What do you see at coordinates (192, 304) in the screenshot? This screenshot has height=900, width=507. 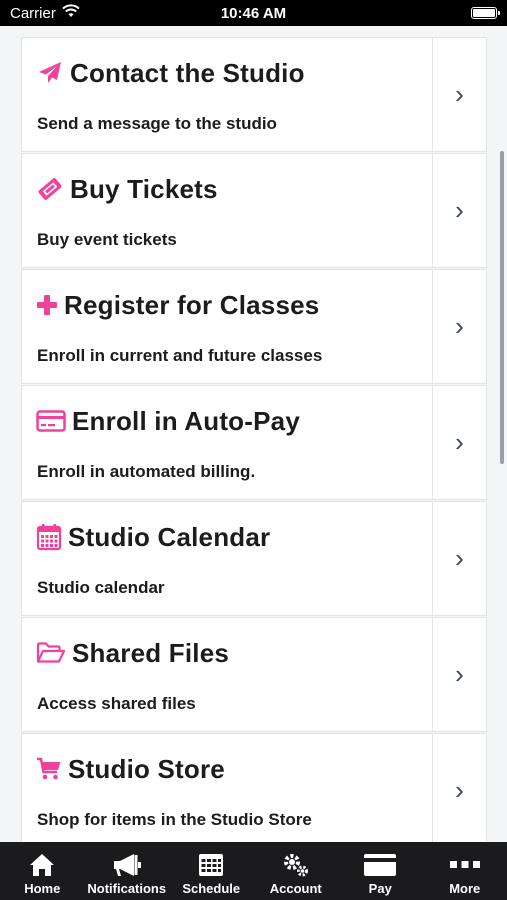 I see `menu-item-title: Register for Classes` at bounding box center [192, 304].